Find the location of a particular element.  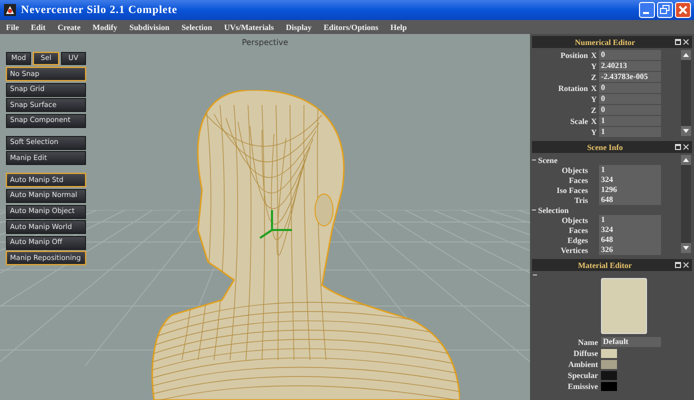

app-logo-icon is located at coordinates (10, 10).